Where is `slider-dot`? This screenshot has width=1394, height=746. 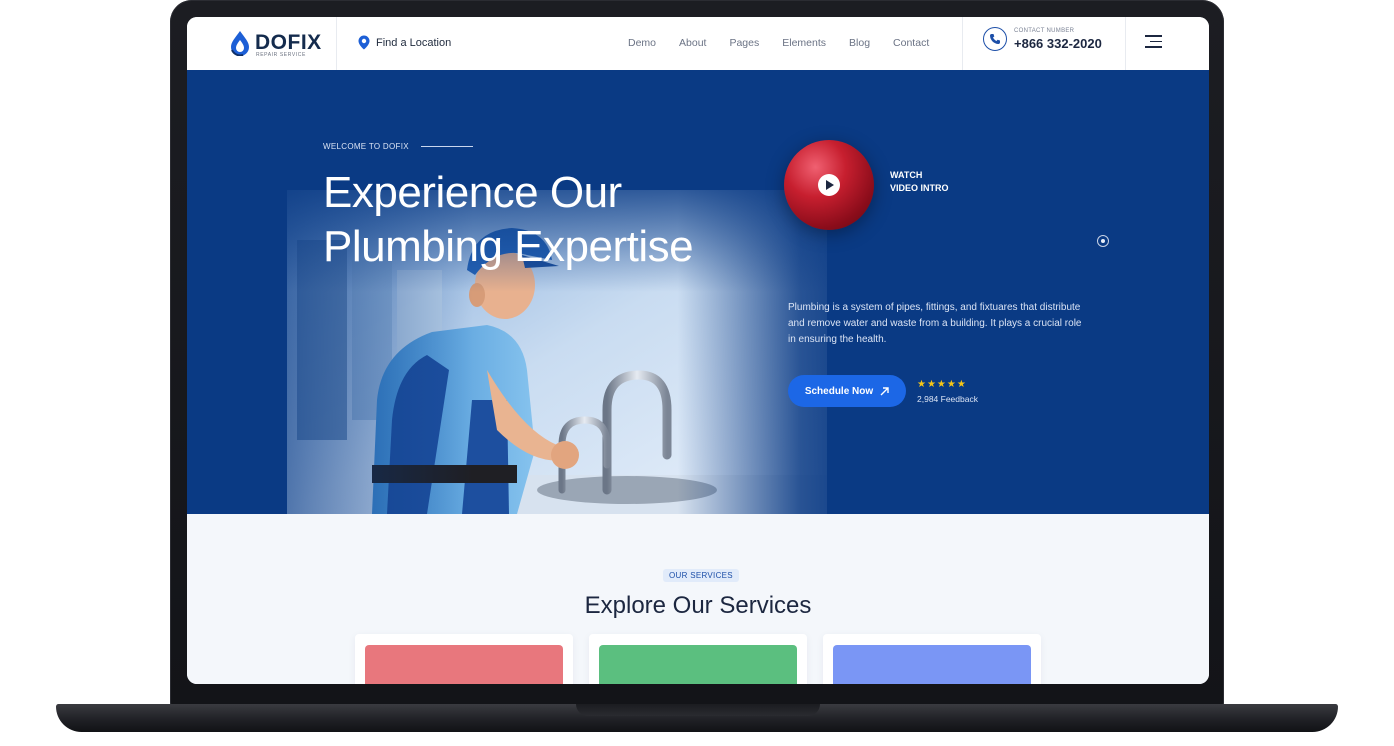
slider-dot is located at coordinates (1103, 241).